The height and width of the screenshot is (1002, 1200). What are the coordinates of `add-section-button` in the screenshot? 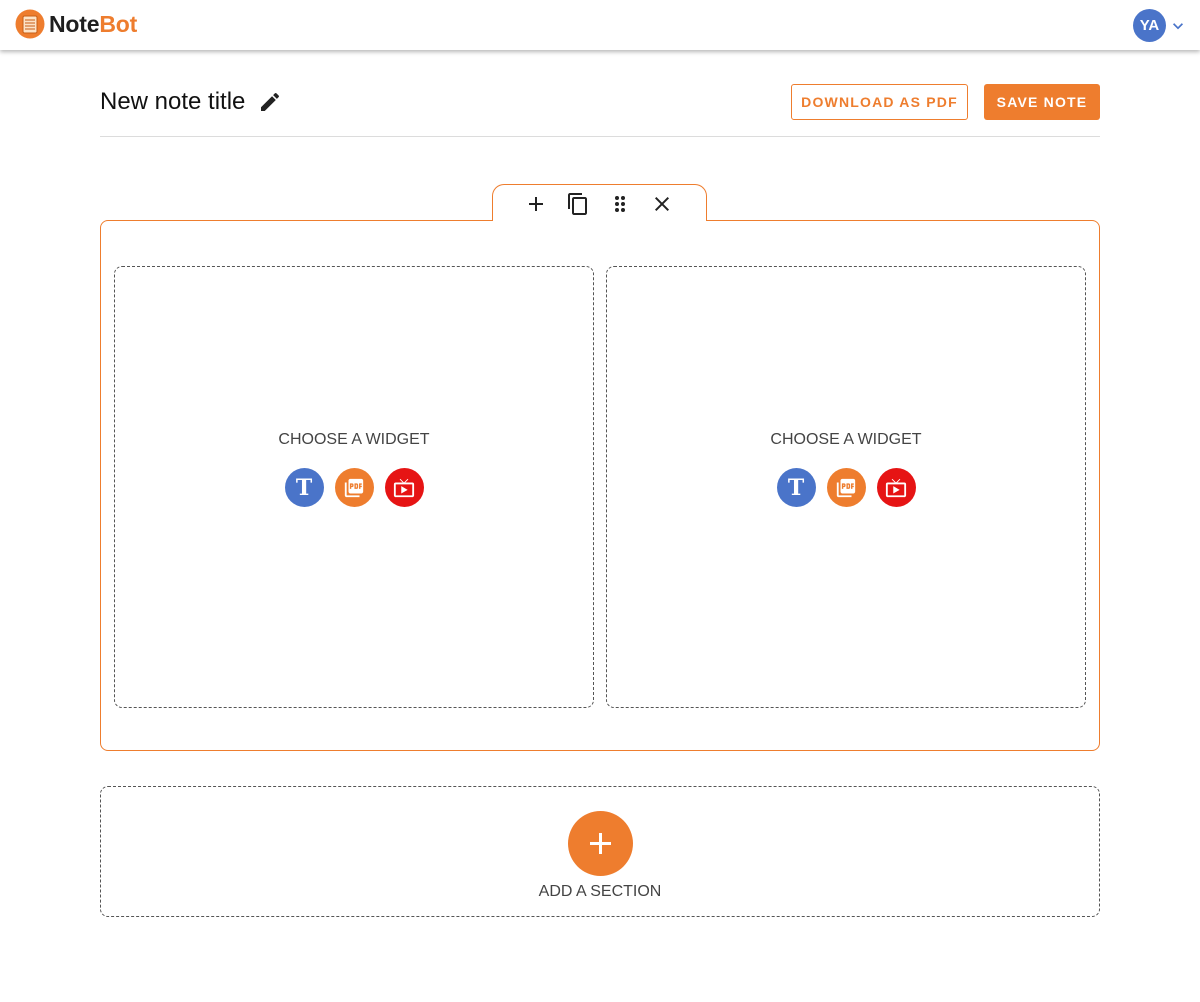 It's located at (600, 843).